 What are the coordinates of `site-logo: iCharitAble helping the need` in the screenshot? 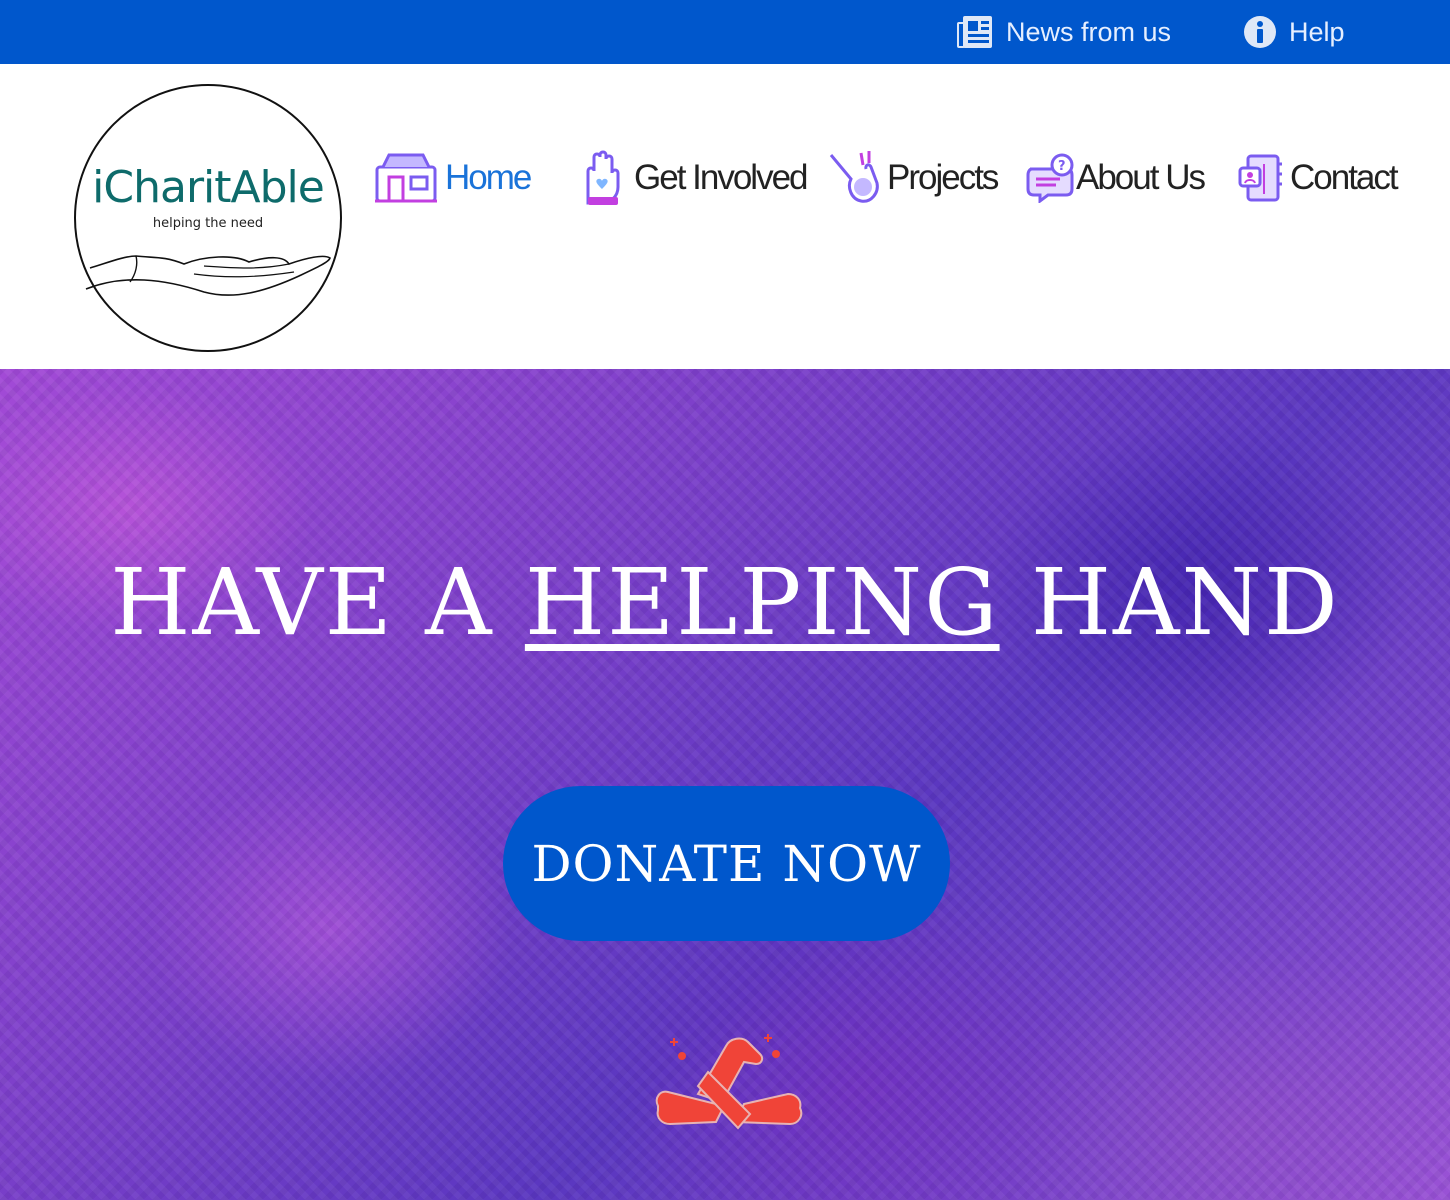 It's located at (208, 218).